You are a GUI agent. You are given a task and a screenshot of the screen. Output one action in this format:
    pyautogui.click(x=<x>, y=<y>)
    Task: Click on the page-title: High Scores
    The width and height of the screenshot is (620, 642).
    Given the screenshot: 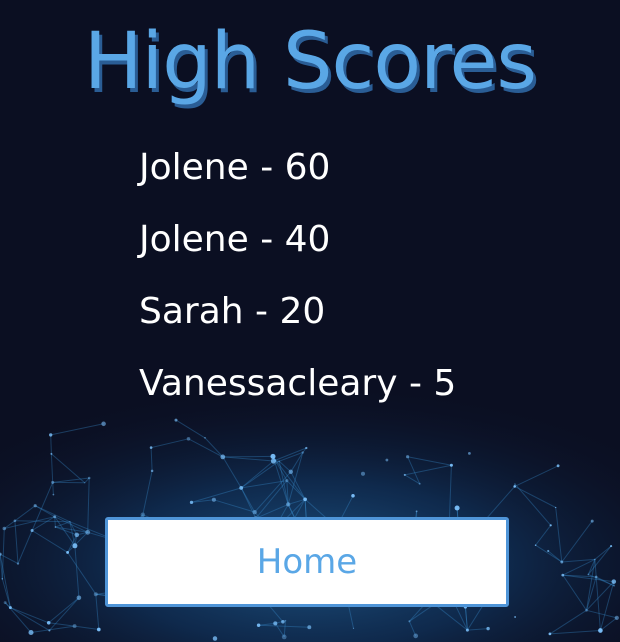 What is the action you would take?
    pyautogui.click(x=310, y=62)
    